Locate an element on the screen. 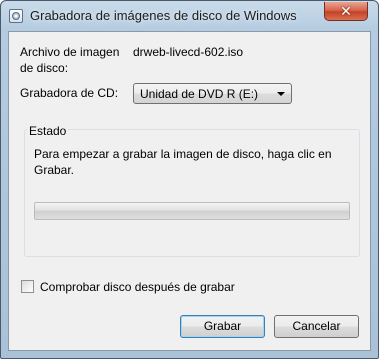 This screenshot has height=359, width=379. close-icon: ✕ is located at coordinates (346, 10).